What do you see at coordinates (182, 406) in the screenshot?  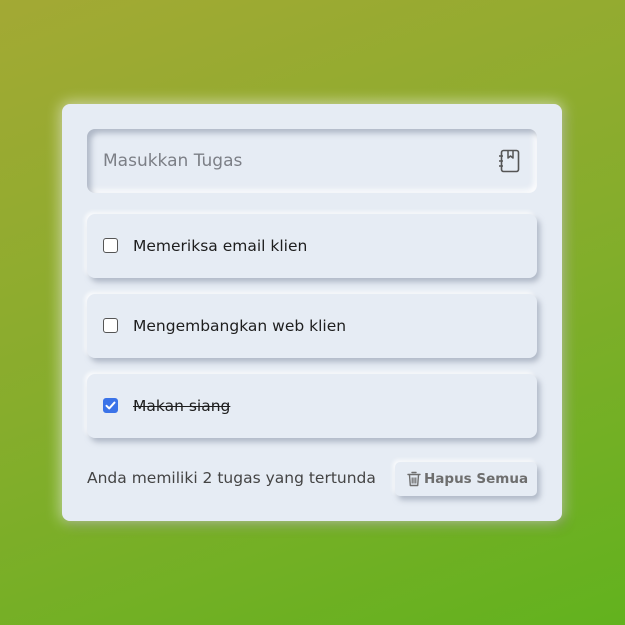 I see `task-label-done: Makan siang` at bounding box center [182, 406].